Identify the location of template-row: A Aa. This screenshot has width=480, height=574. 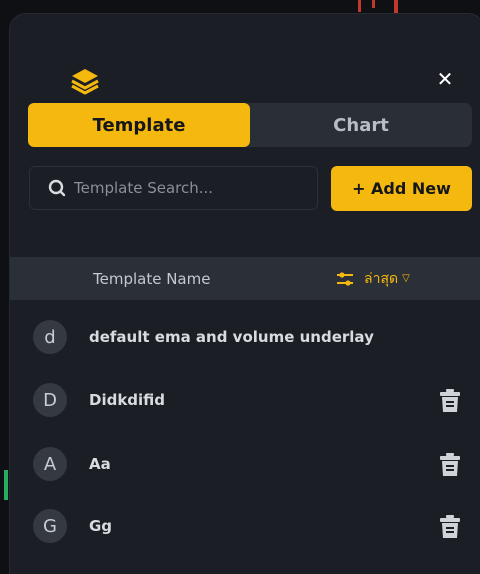
(245, 464).